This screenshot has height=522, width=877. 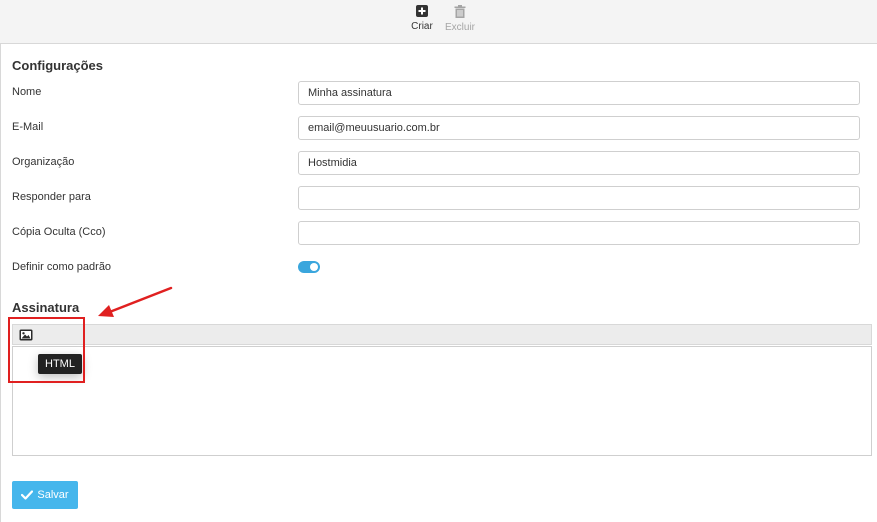 What do you see at coordinates (27, 495) in the screenshot?
I see `checkmark-icon` at bounding box center [27, 495].